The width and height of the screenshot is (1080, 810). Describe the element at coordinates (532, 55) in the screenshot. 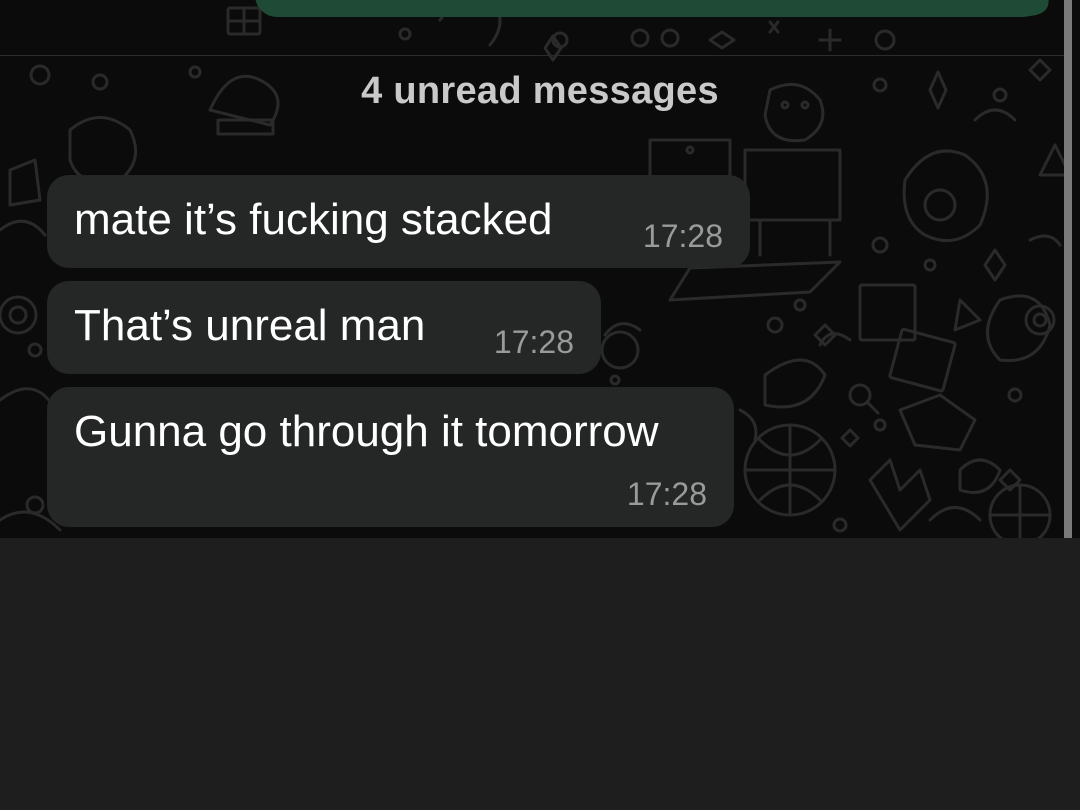

I see `divider` at that location.